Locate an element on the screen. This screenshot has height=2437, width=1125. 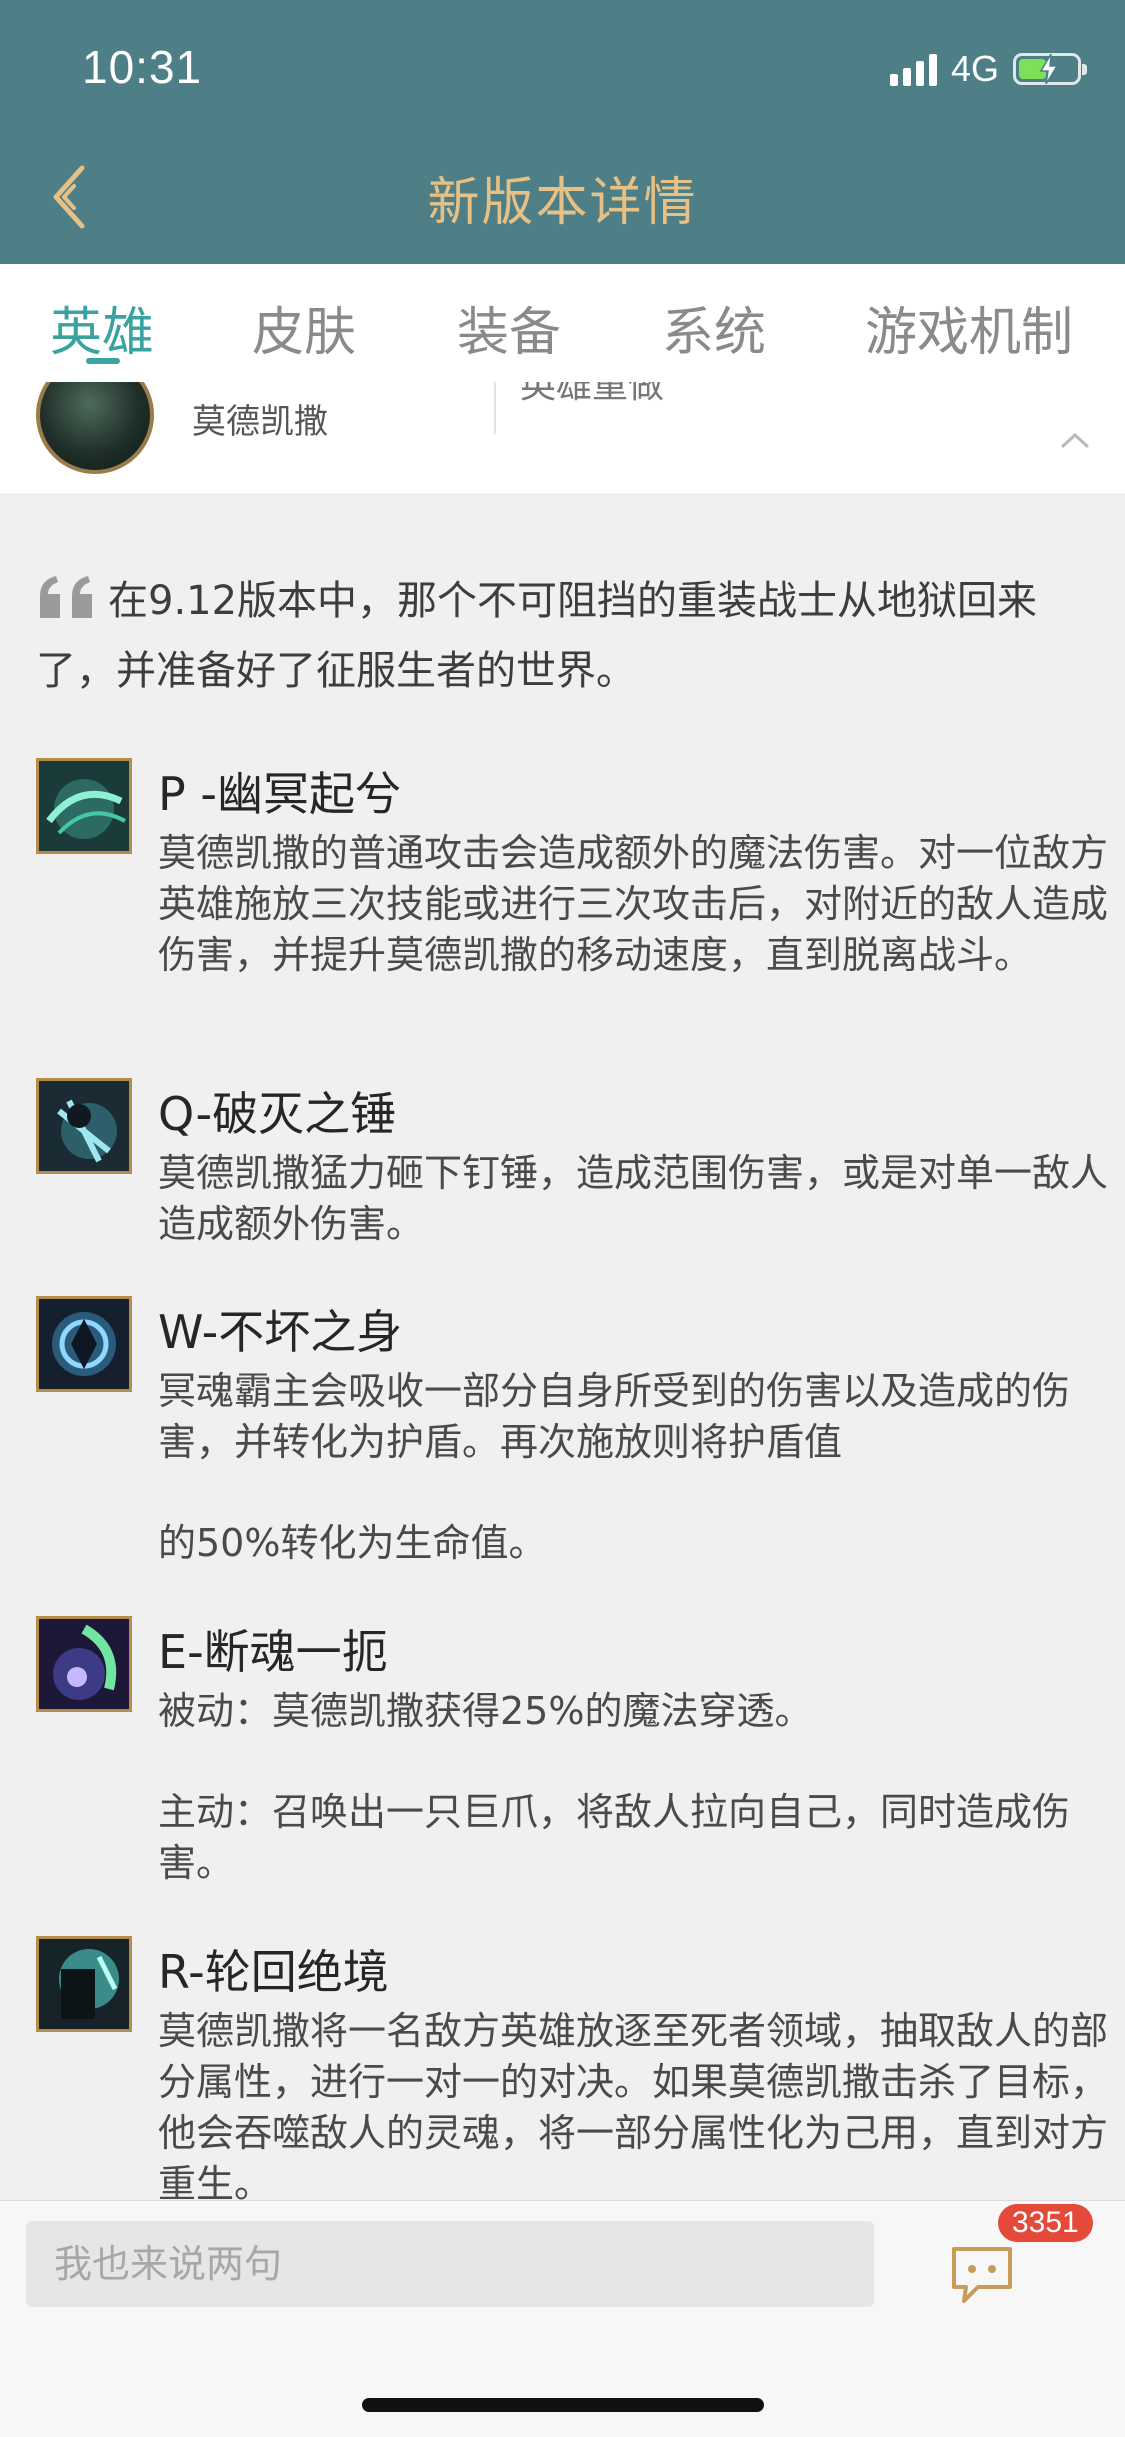
chevron-up-icon is located at coordinates (1075, 440).